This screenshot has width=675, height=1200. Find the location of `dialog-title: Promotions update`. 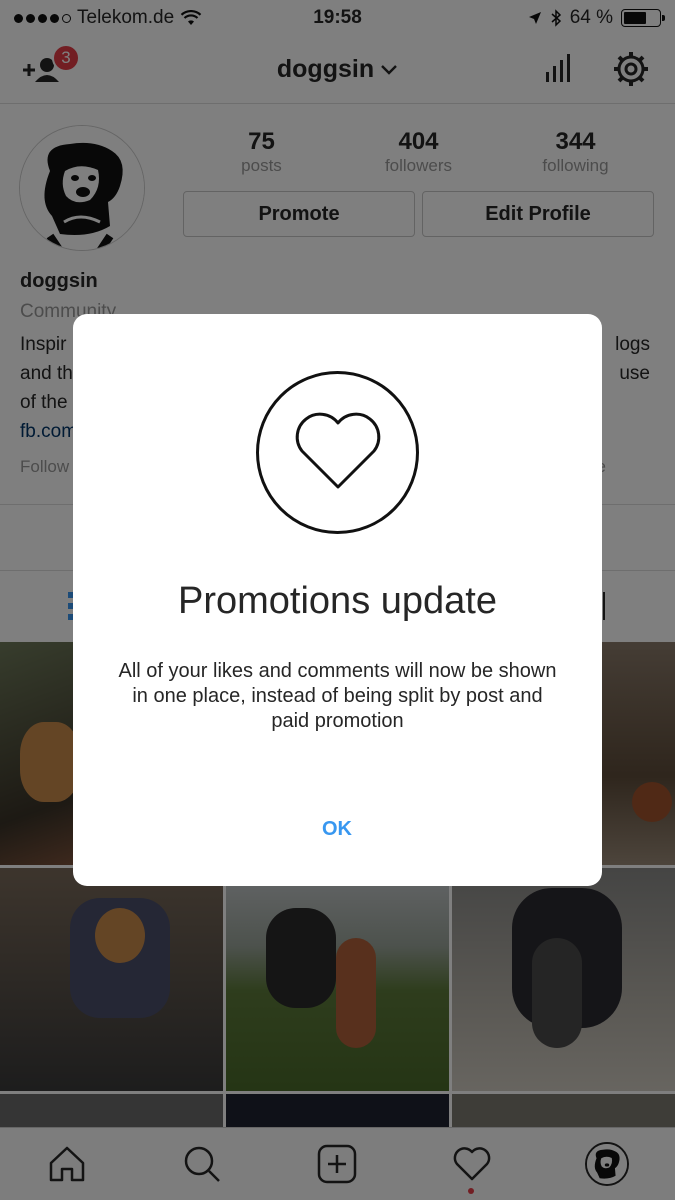

dialog-title: Promotions update is located at coordinates (337, 601).